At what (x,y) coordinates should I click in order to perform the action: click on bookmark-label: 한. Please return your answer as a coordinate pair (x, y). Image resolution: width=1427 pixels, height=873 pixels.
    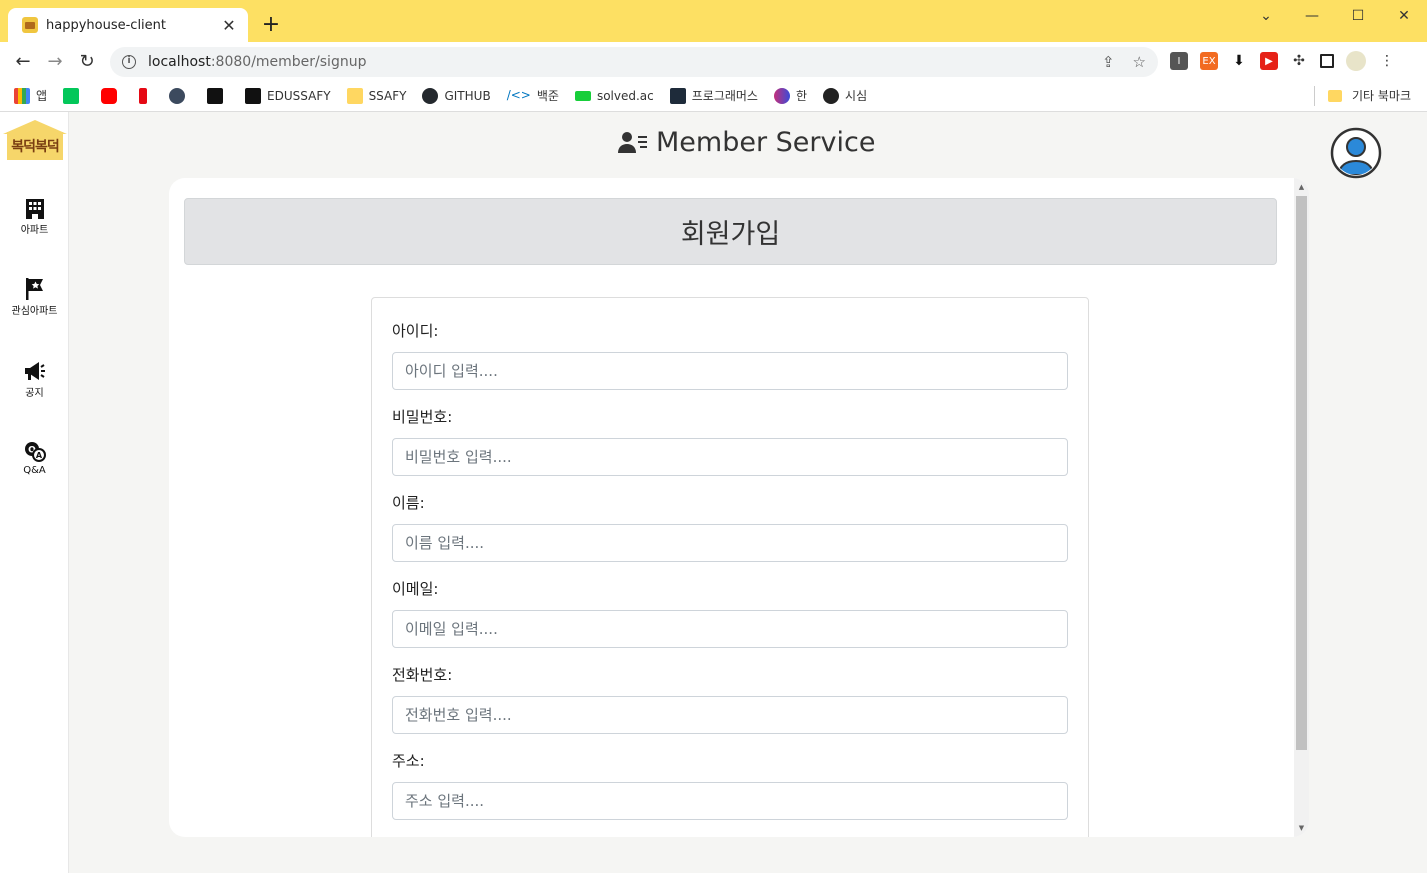
    Looking at the image, I should click on (801, 96).